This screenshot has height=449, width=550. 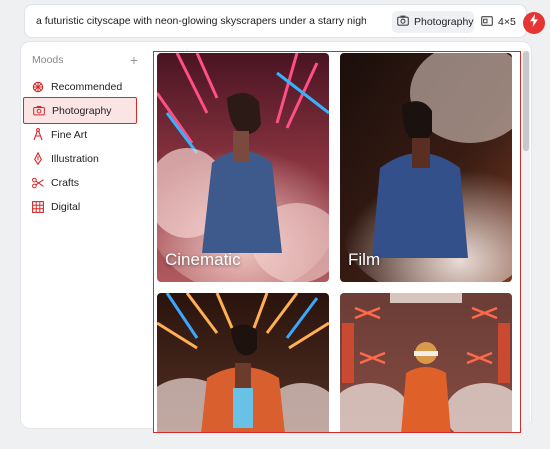 What do you see at coordinates (487, 22) in the screenshot?
I see `aspect-ratio-icon` at bounding box center [487, 22].